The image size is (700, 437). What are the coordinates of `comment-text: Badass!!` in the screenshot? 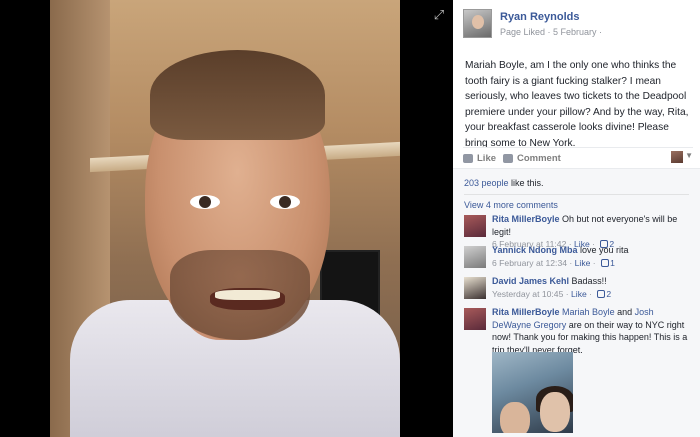 It's located at (588, 281).